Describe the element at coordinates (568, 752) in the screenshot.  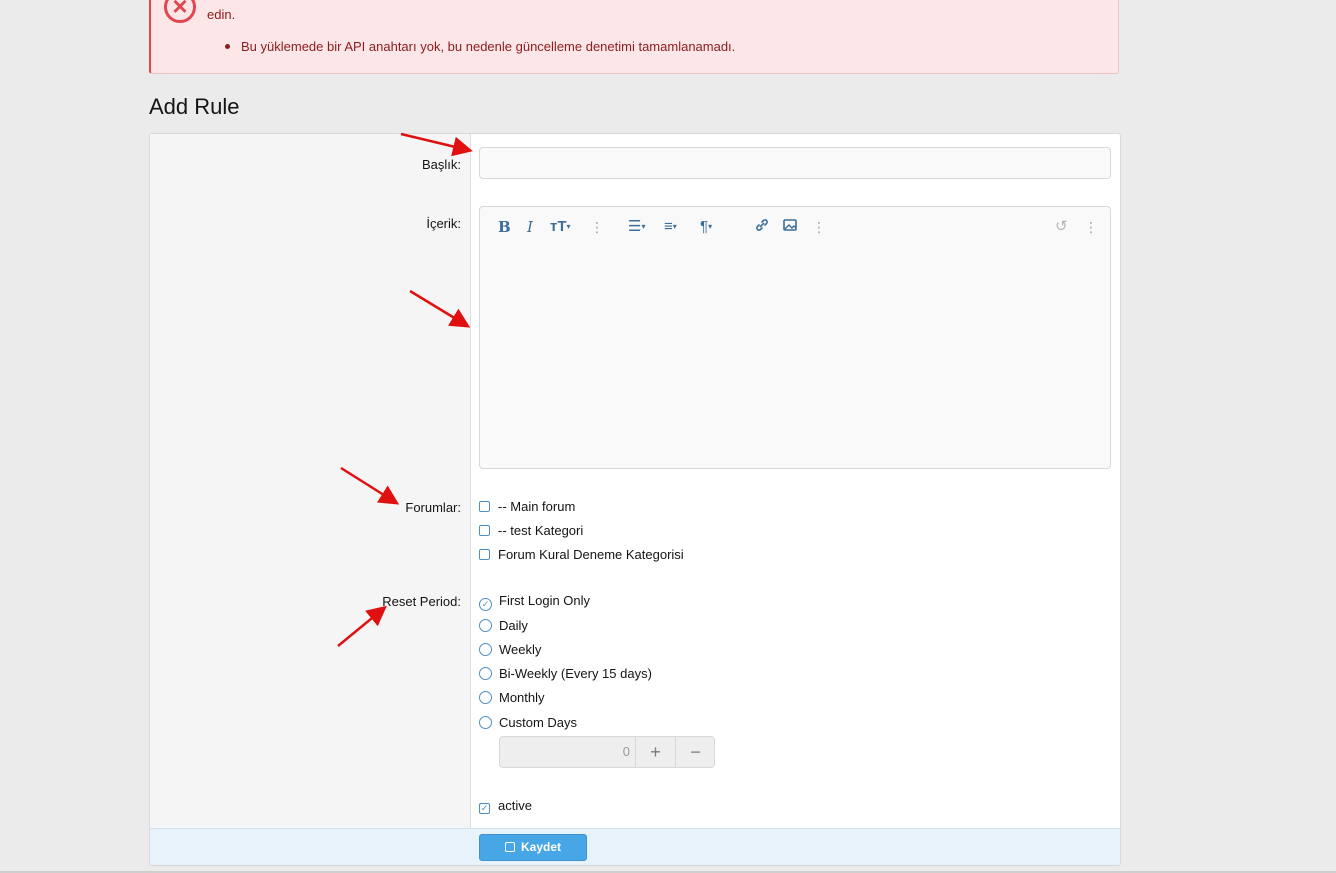
I see `custom-days-input: 0` at that location.